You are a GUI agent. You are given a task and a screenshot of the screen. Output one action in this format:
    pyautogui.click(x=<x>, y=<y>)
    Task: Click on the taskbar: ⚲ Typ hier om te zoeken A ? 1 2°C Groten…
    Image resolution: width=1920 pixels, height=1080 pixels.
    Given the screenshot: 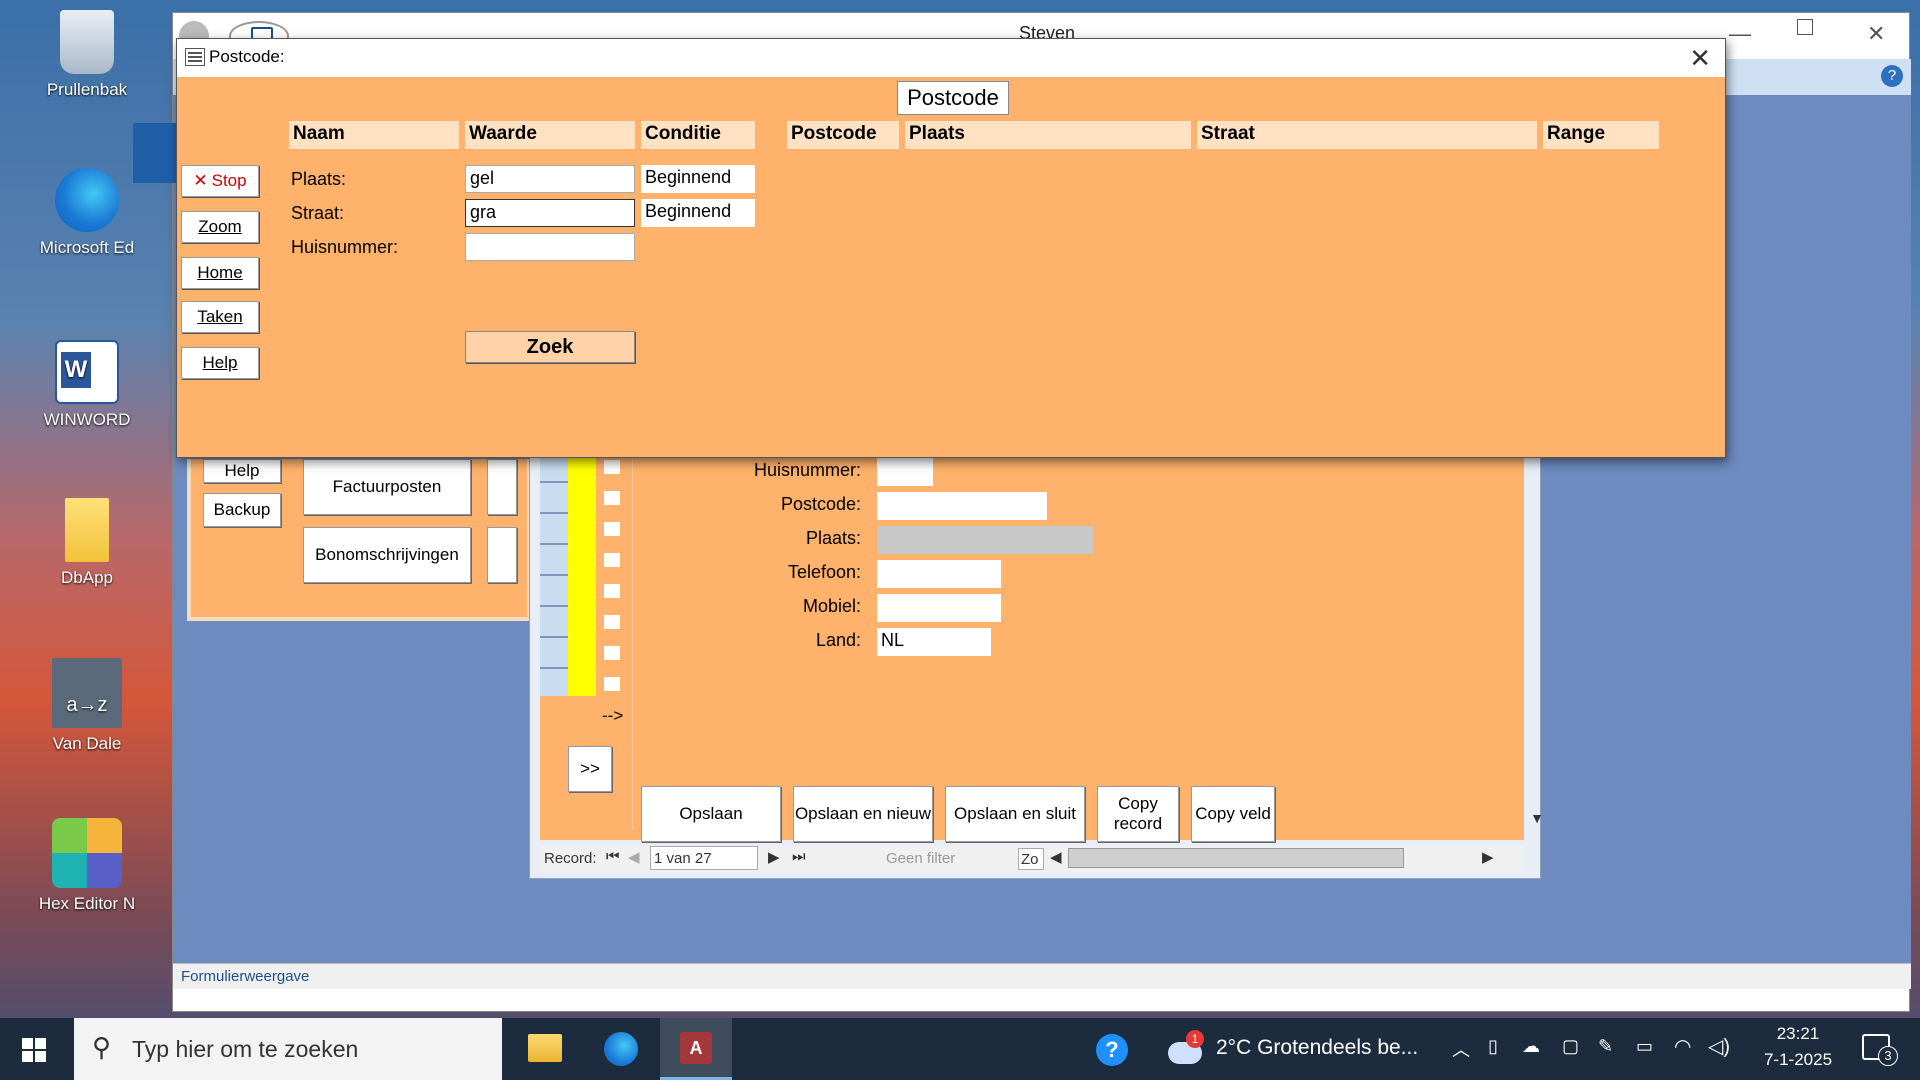 What is the action you would take?
    pyautogui.click(x=960, y=1049)
    